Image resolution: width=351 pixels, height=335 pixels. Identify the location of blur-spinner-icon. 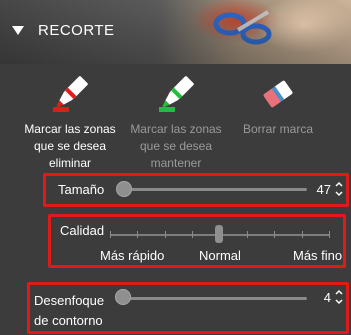
(339, 297).